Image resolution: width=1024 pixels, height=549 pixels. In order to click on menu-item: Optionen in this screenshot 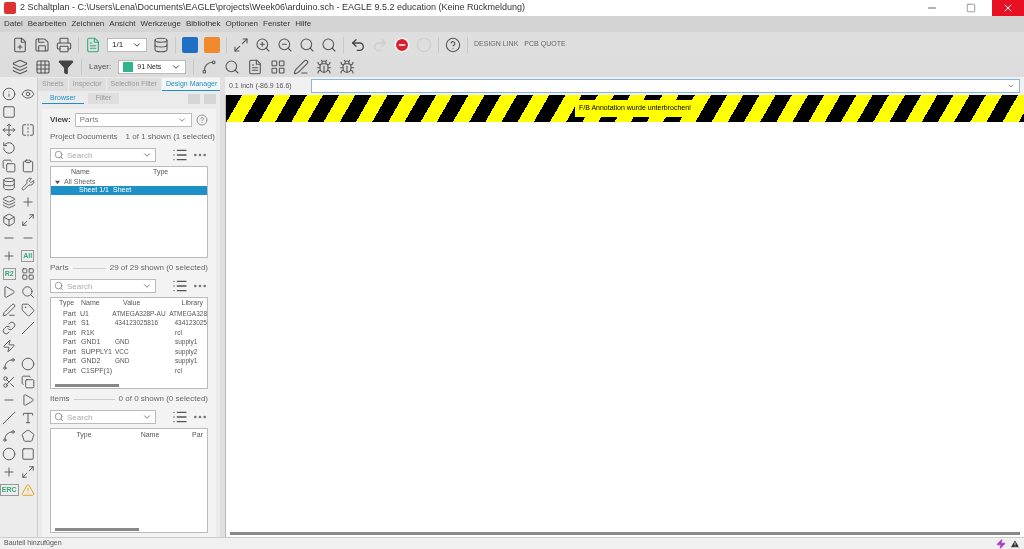, I will do `click(242, 24)`.